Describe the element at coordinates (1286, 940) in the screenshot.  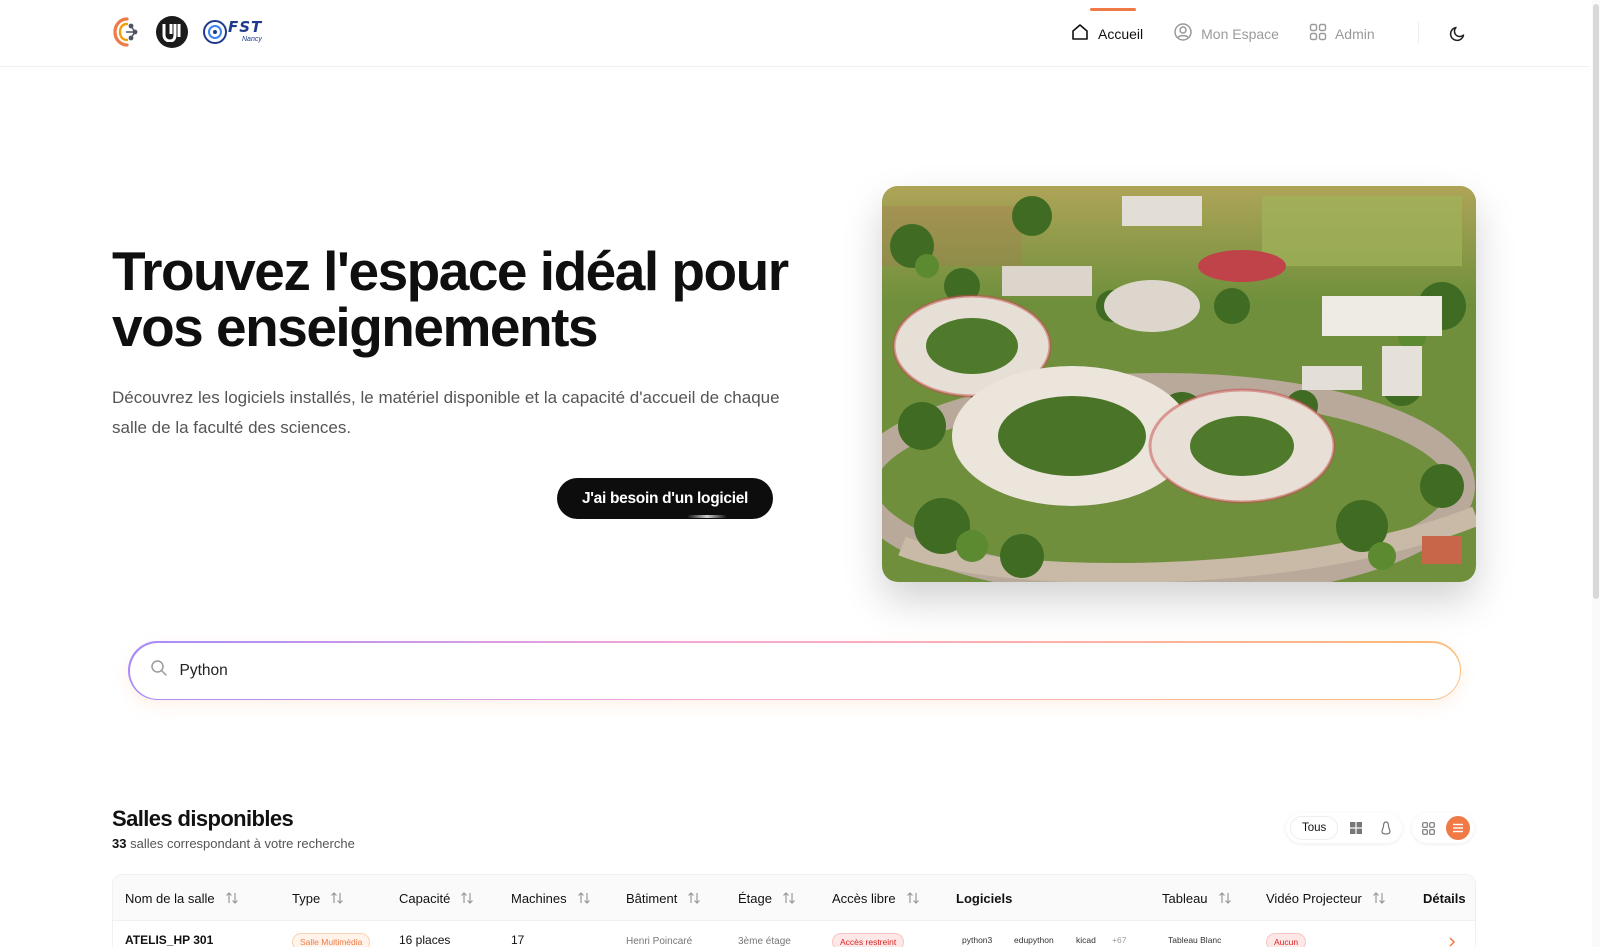
I see `cell-projector-badge: Aucun` at that location.